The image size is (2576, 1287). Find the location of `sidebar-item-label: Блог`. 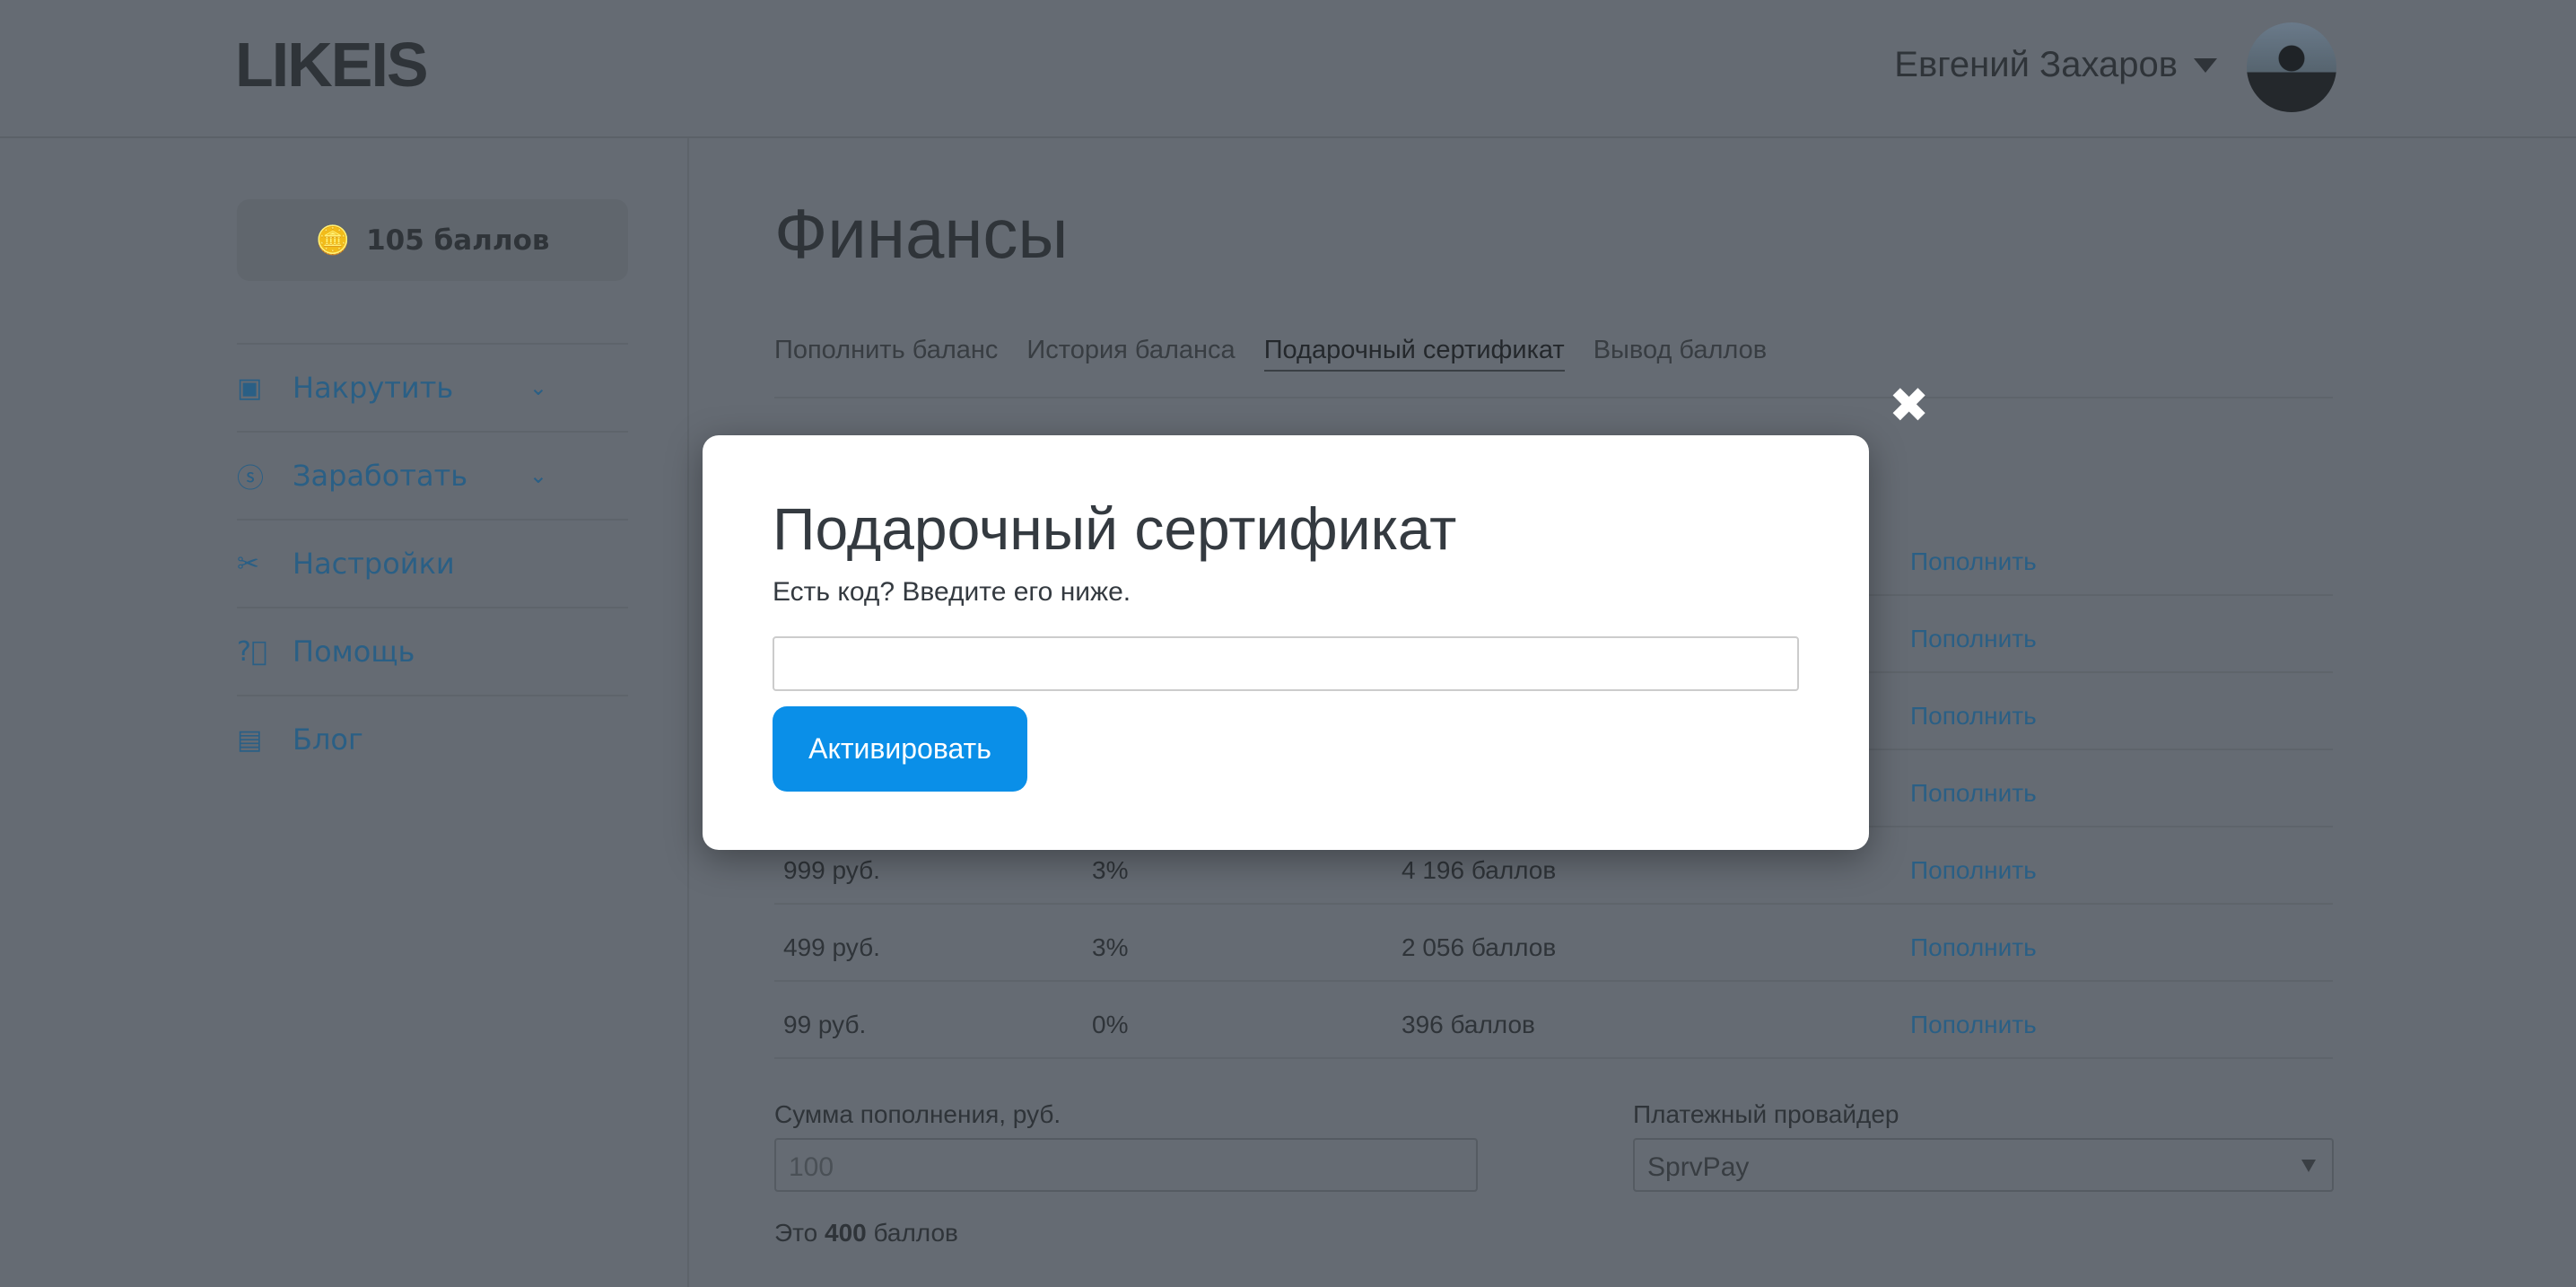

sidebar-item-label: Блог is located at coordinates (328, 739).